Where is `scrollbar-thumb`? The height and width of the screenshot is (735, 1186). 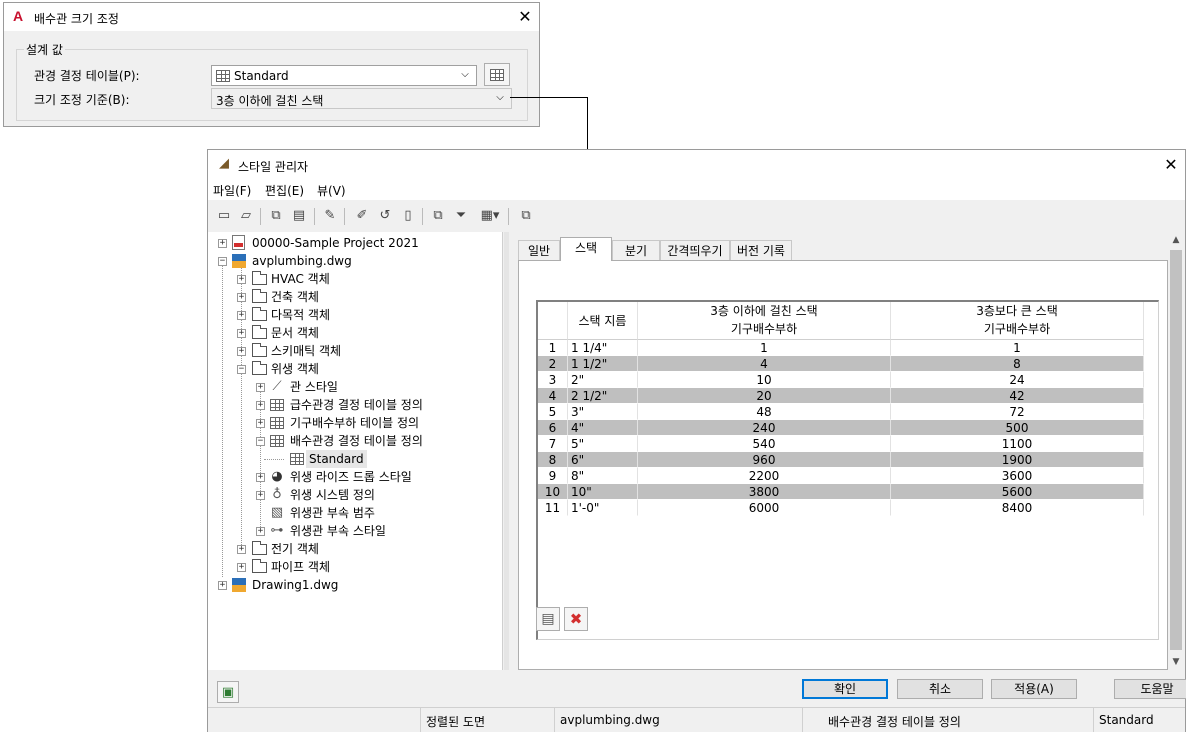 scrollbar-thumb is located at coordinates (1176, 450).